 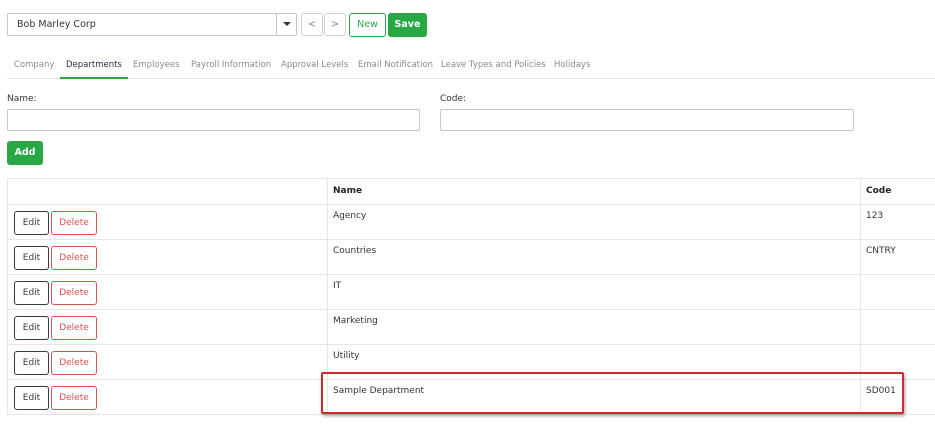 What do you see at coordinates (407, 25) in the screenshot?
I see `save-button: Save` at bounding box center [407, 25].